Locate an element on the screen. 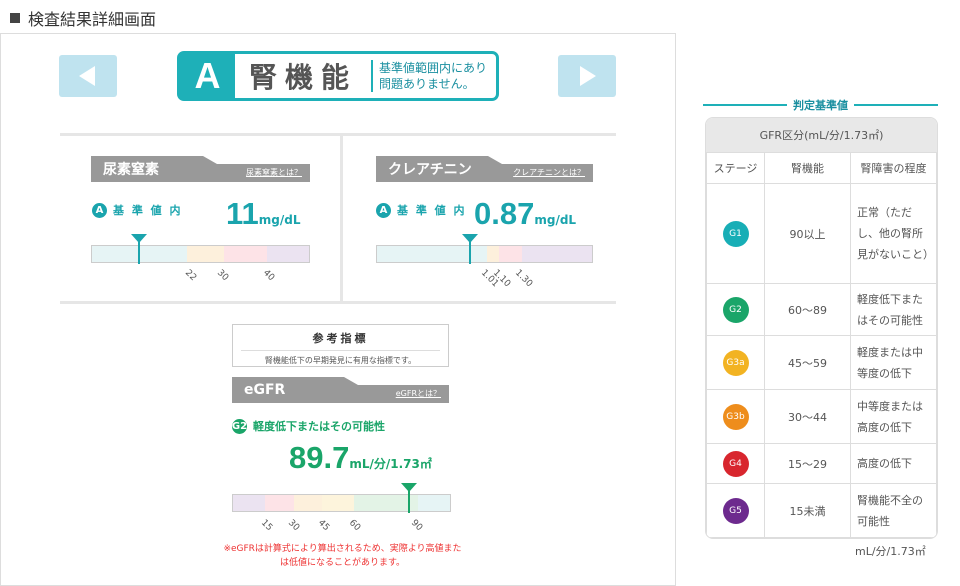  grade-icon: G2 is located at coordinates (239, 426).